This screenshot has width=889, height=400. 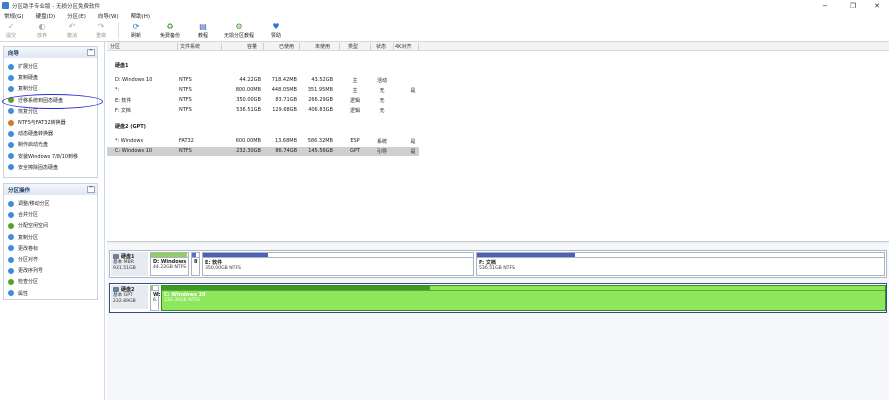 I want to click on menu-wizard: 向导(W), so click(x=108, y=16).